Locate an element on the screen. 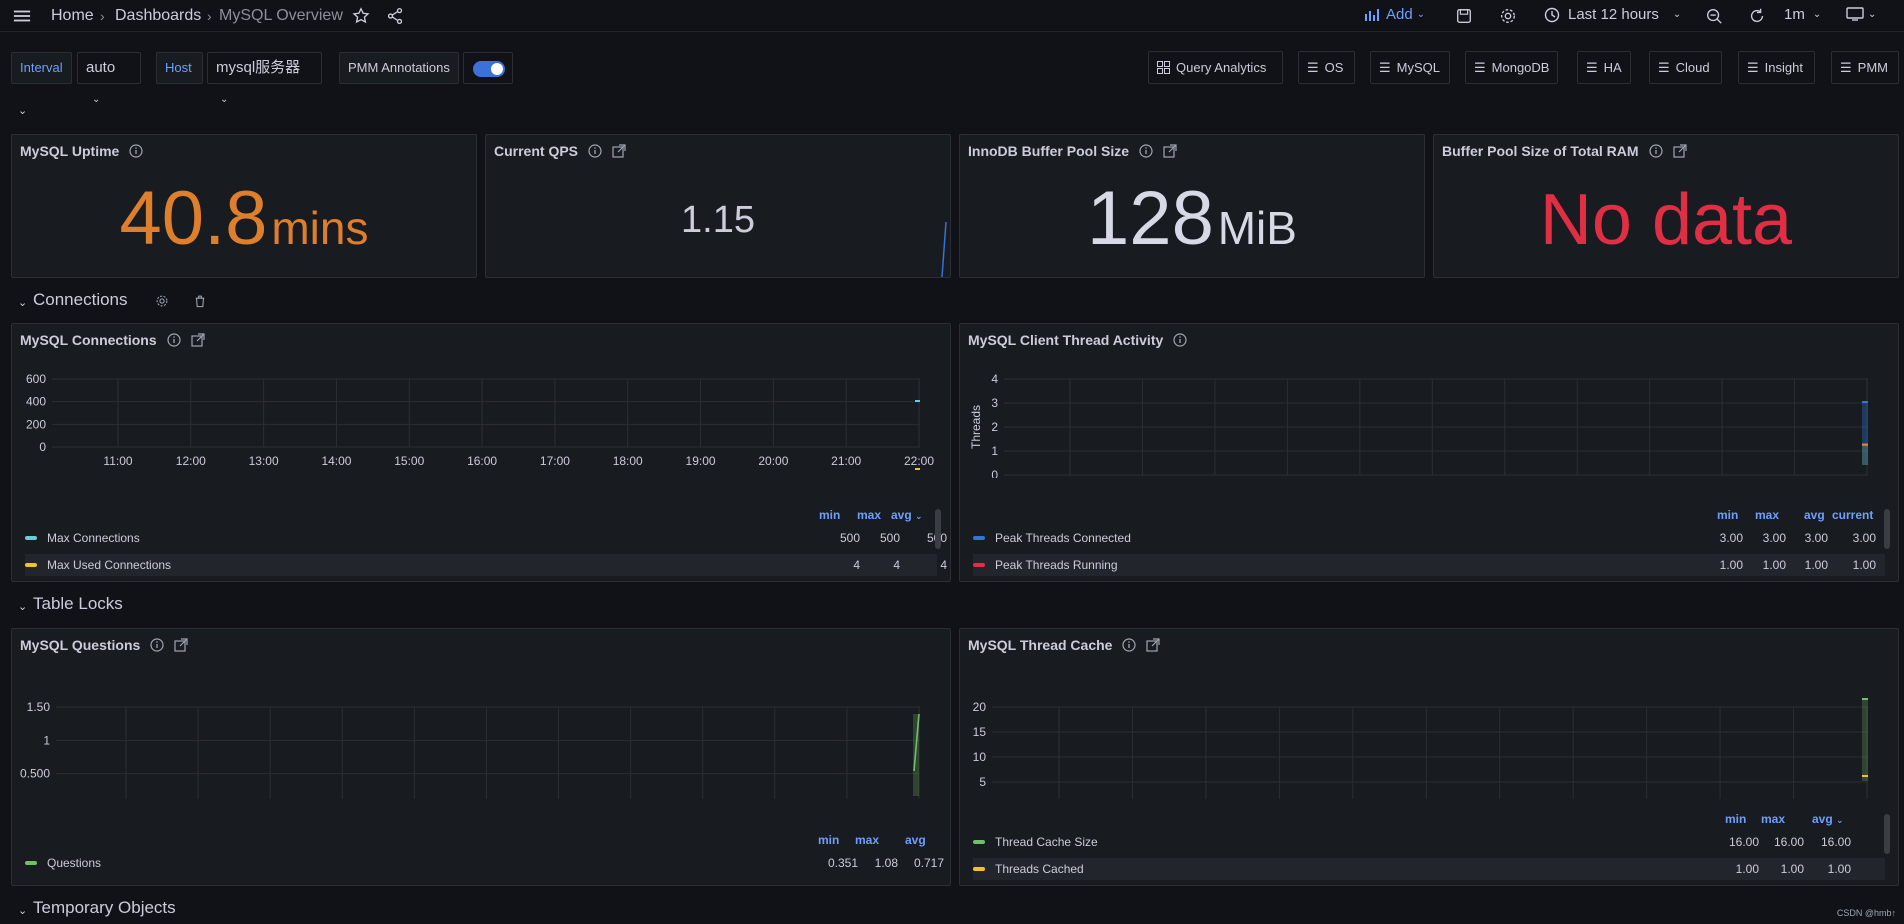 Image resolution: width=1904 pixels, height=924 pixels. link-label: MongoDB is located at coordinates (1520, 67).